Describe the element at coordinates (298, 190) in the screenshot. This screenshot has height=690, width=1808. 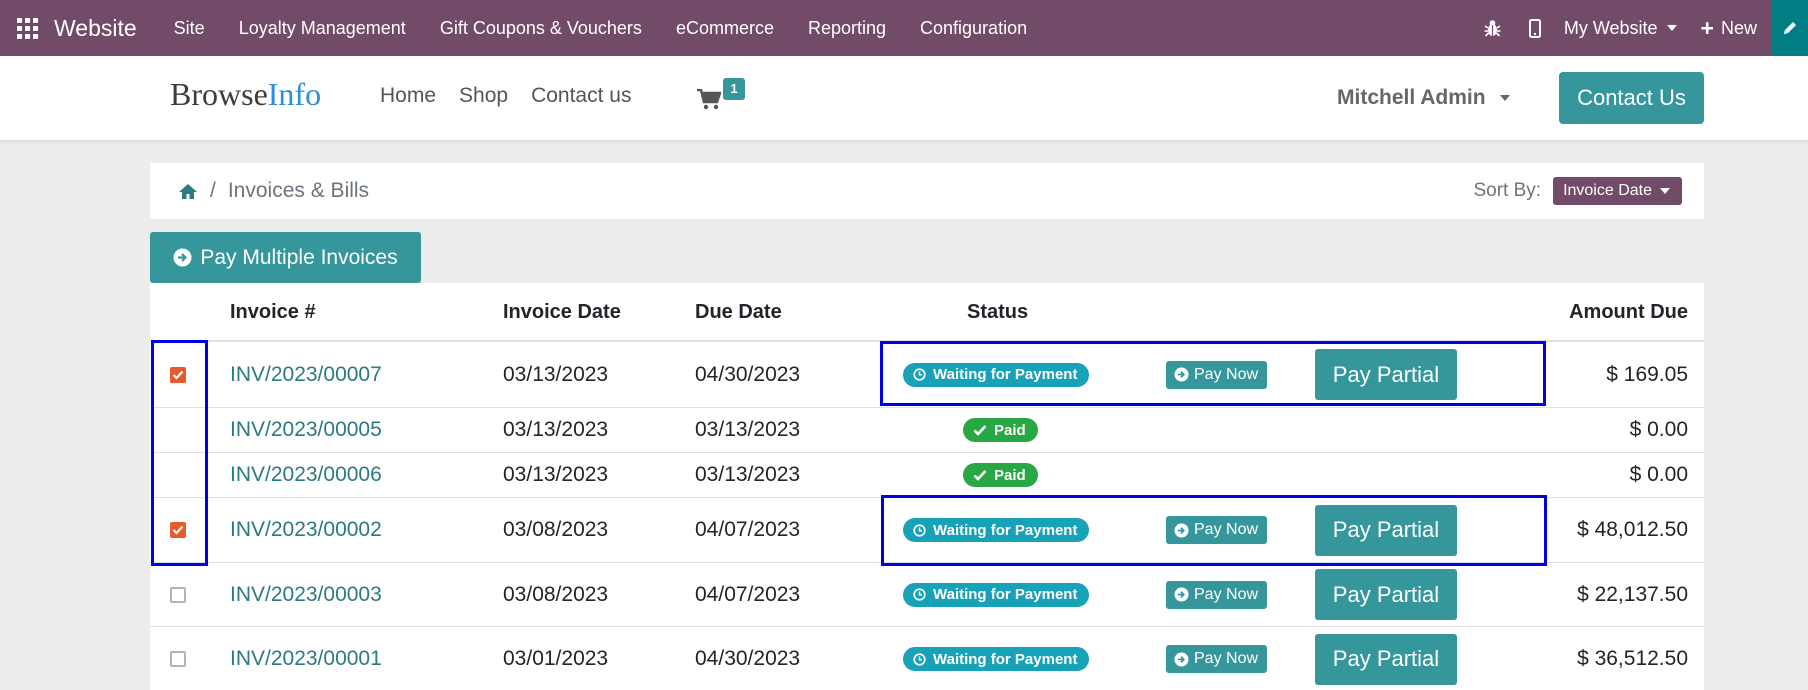
I see `breadcrumb-current: Invoices & Bills` at that location.